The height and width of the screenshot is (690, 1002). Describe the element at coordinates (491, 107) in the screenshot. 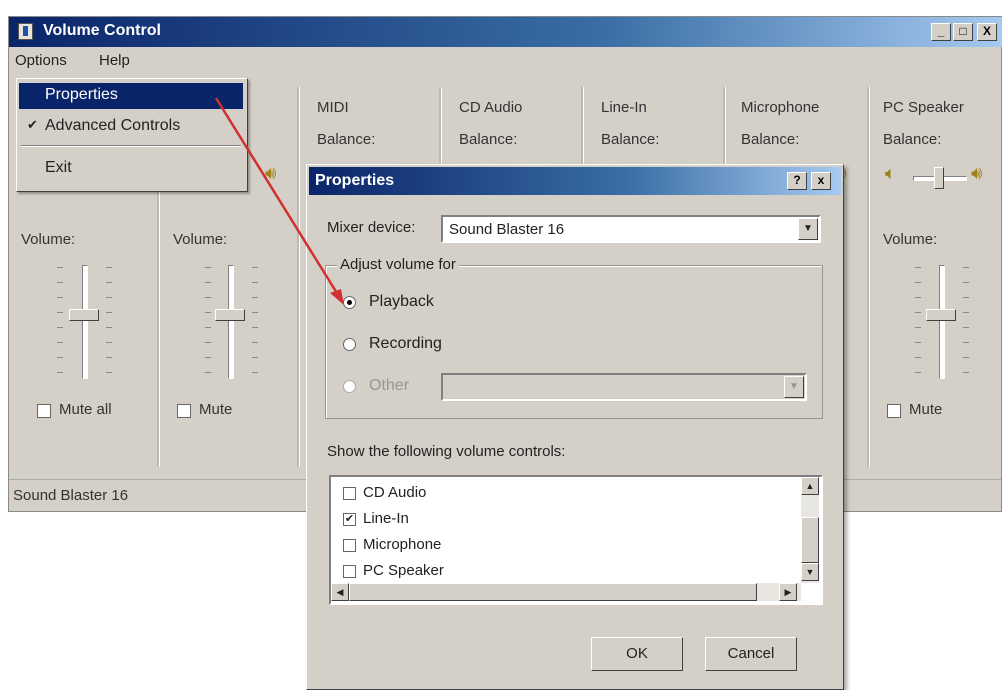

I see `column-title-cd-audio: CD Audio` at that location.